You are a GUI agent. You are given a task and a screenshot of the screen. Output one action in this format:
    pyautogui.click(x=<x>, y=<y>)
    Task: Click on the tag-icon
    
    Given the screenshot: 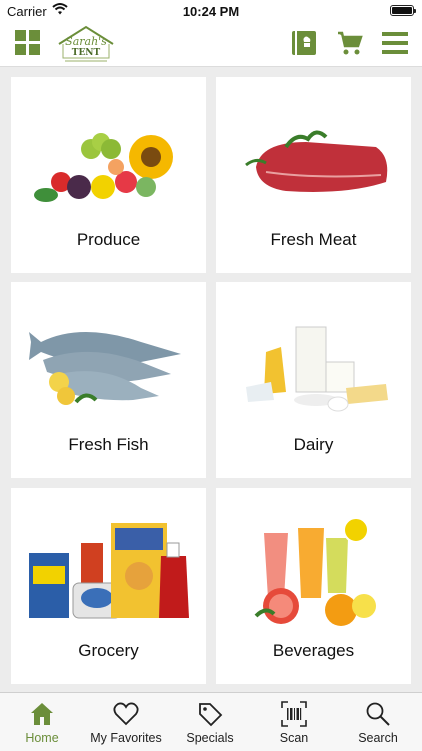 What is the action you would take?
    pyautogui.click(x=211, y=715)
    